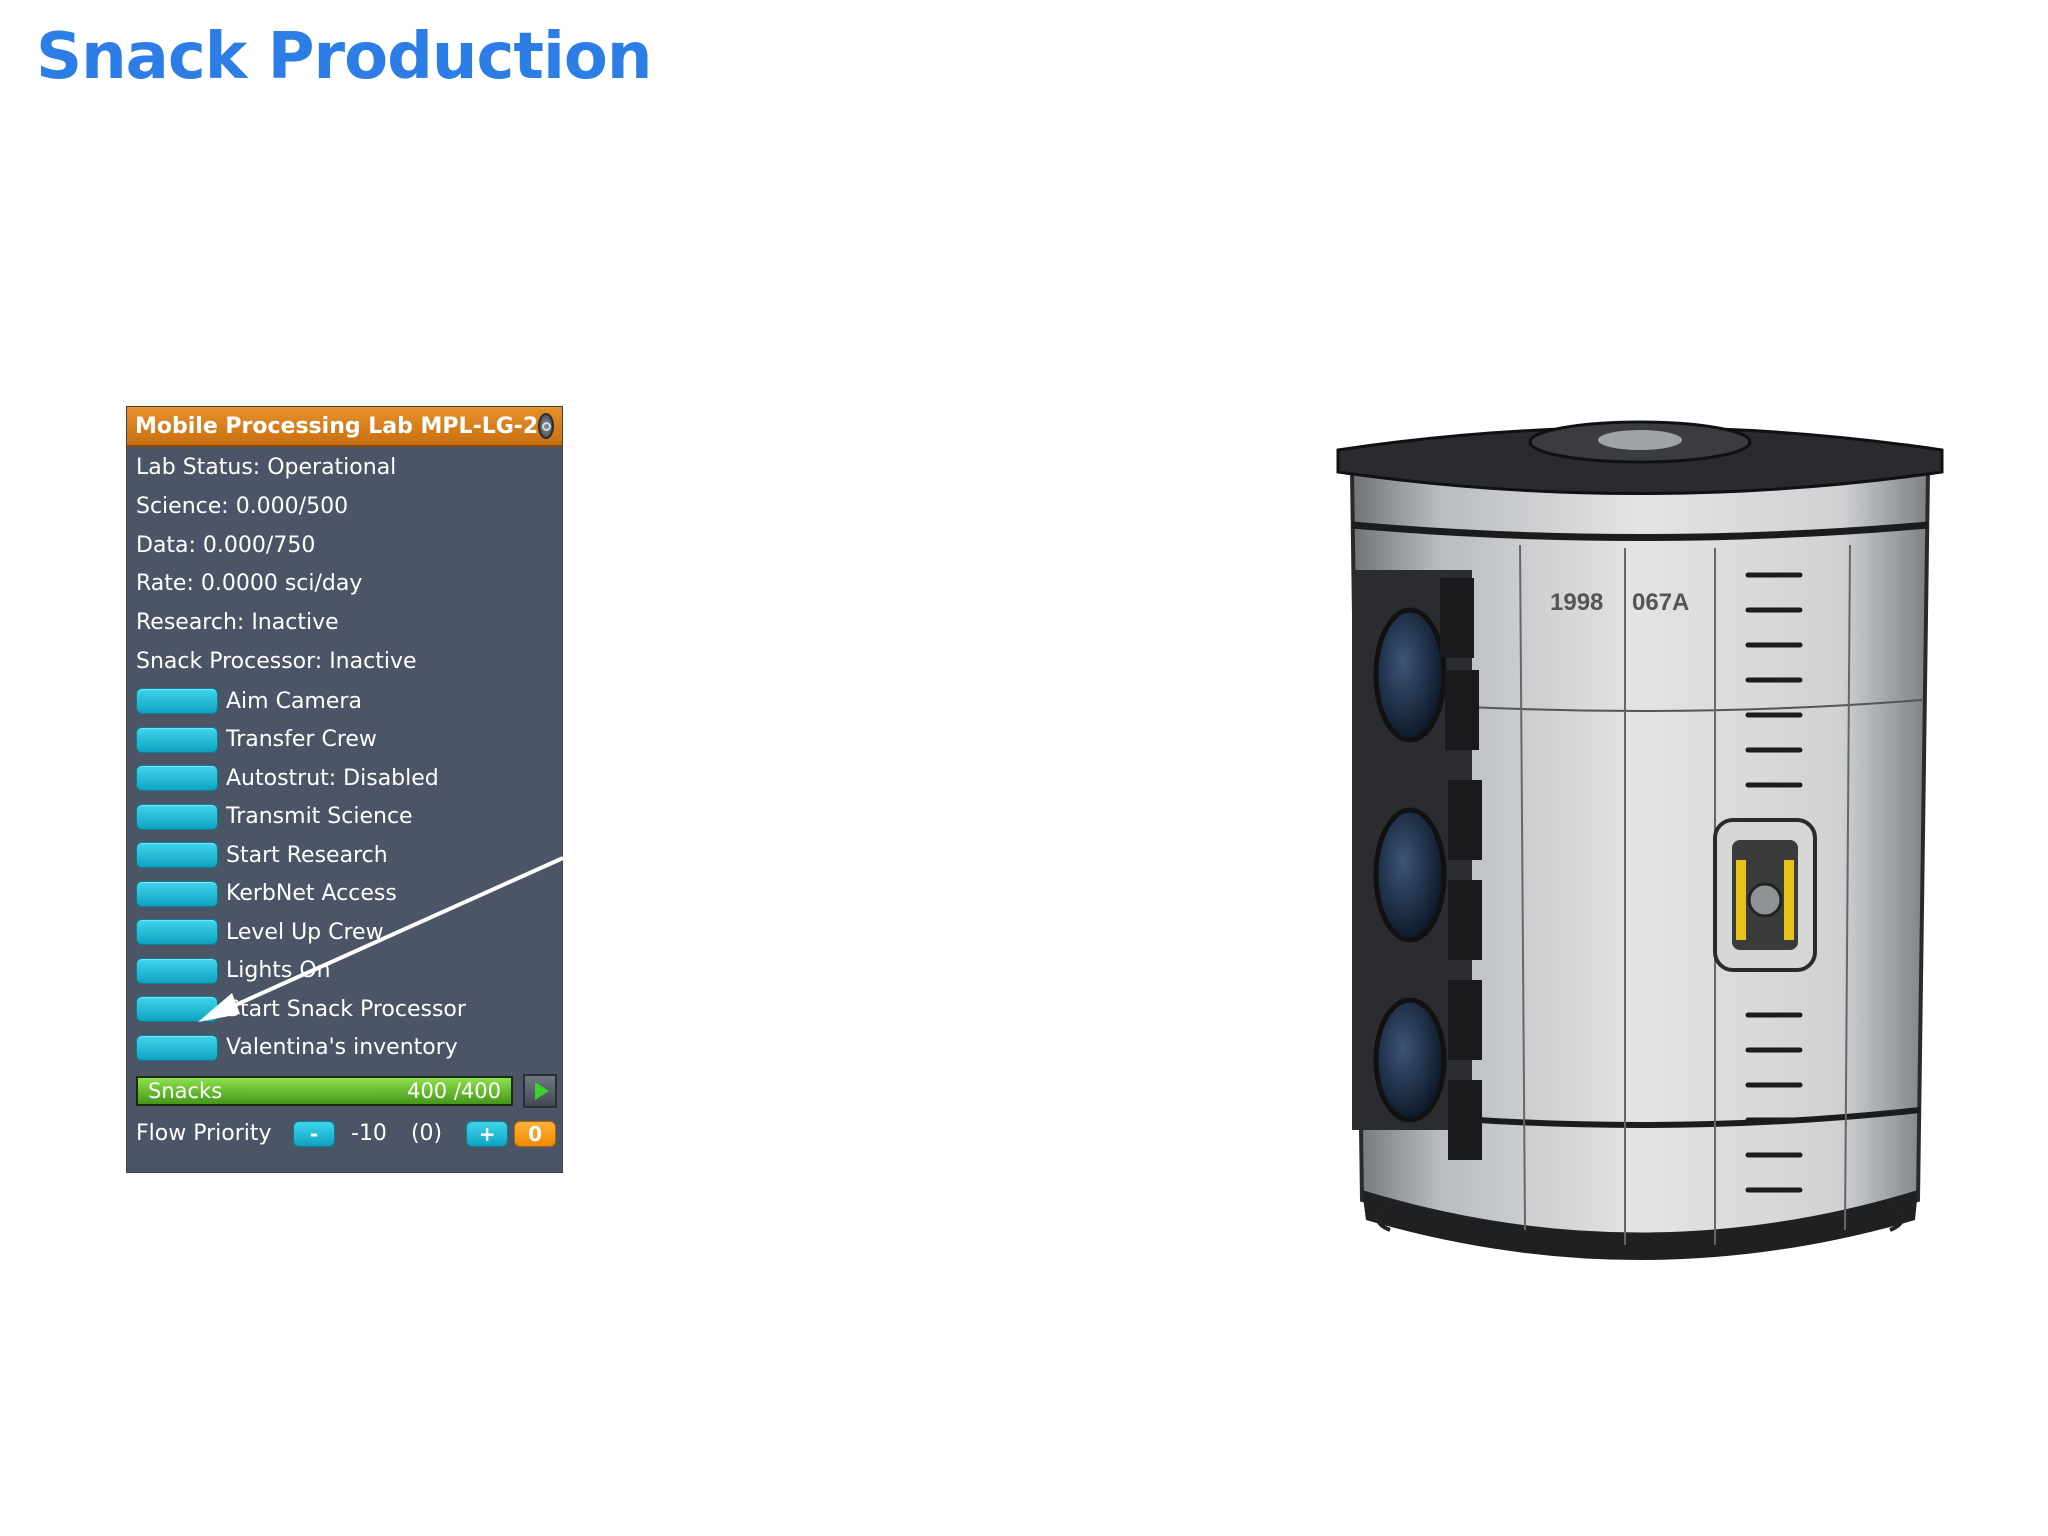  I want to click on action-lights-on: Lights On, so click(344, 970).